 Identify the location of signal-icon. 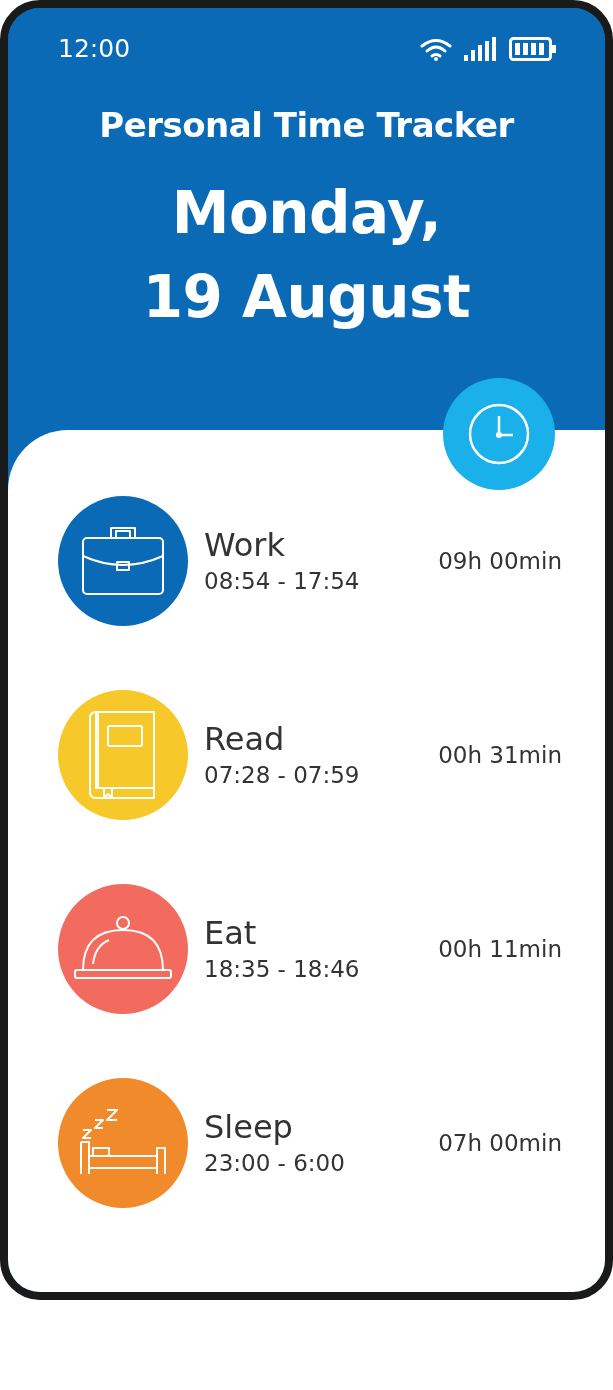
(481, 48).